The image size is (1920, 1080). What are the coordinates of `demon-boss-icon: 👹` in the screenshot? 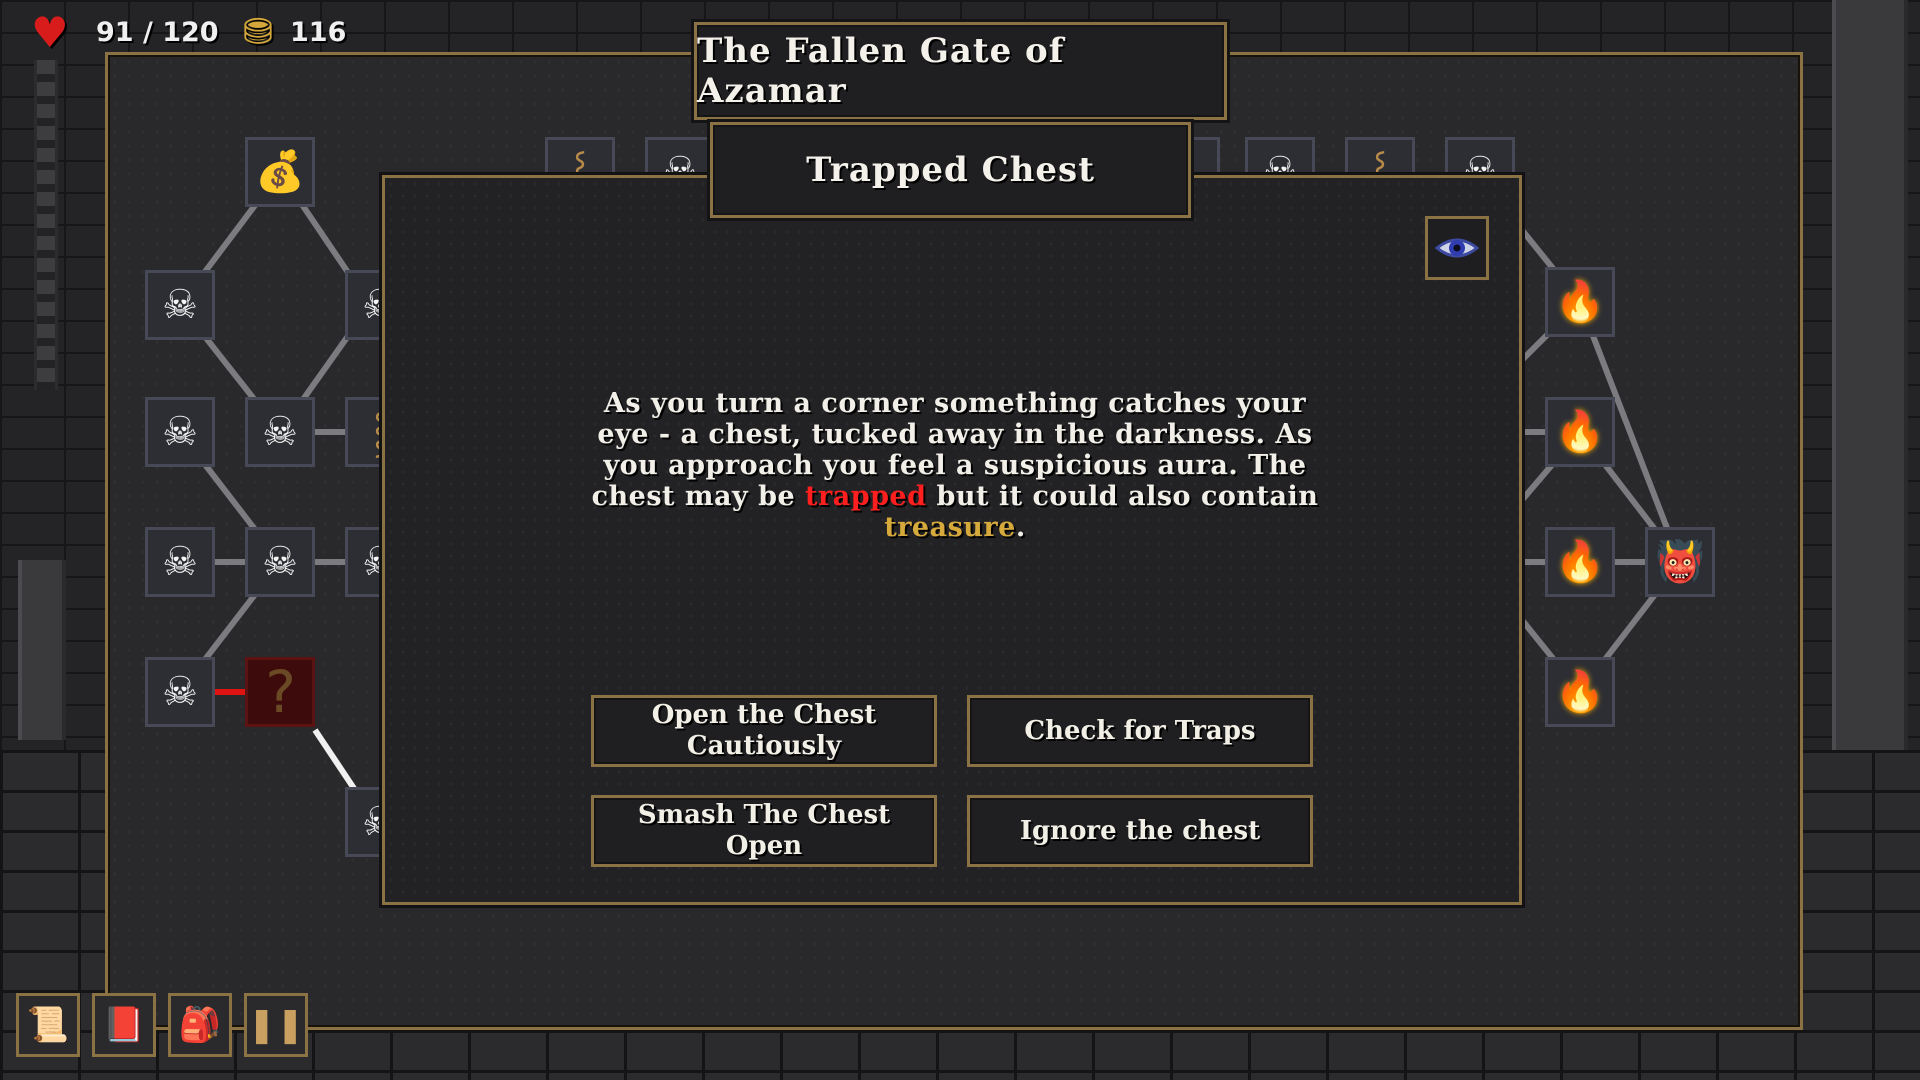 It's located at (1680, 562).